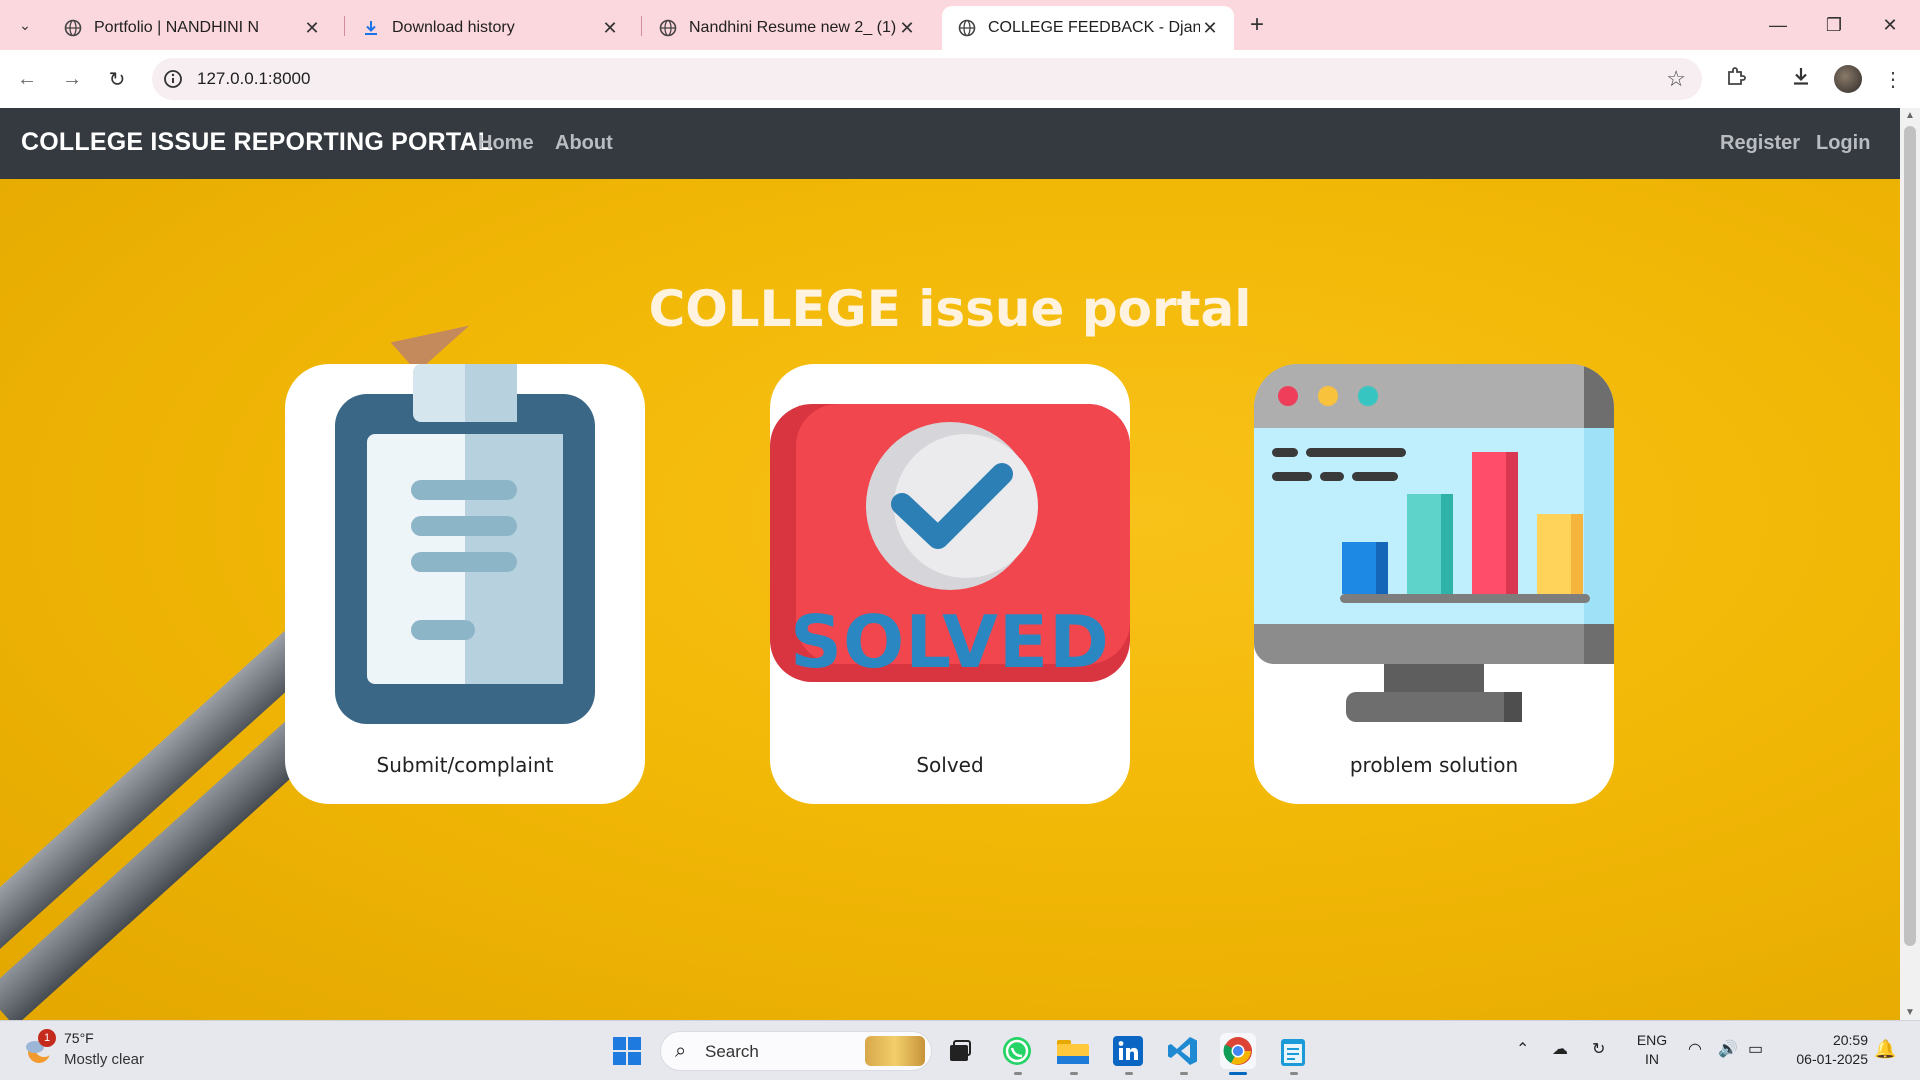 Image resolution: width=1920 pixels, height=1080 pixels. I want to click on forward-button: →, so click(72, 79).